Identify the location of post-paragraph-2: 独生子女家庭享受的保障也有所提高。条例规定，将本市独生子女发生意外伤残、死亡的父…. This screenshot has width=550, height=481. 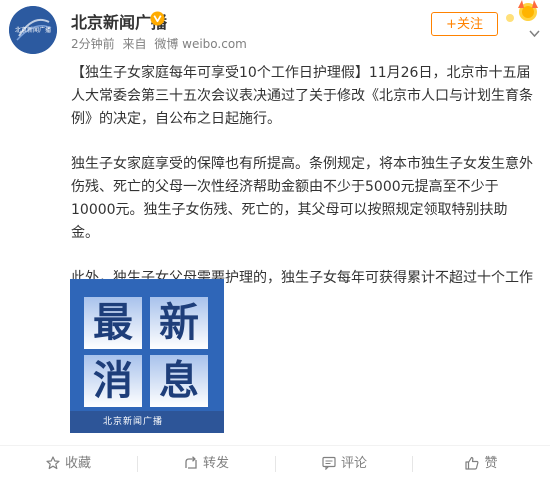
(302, 198).